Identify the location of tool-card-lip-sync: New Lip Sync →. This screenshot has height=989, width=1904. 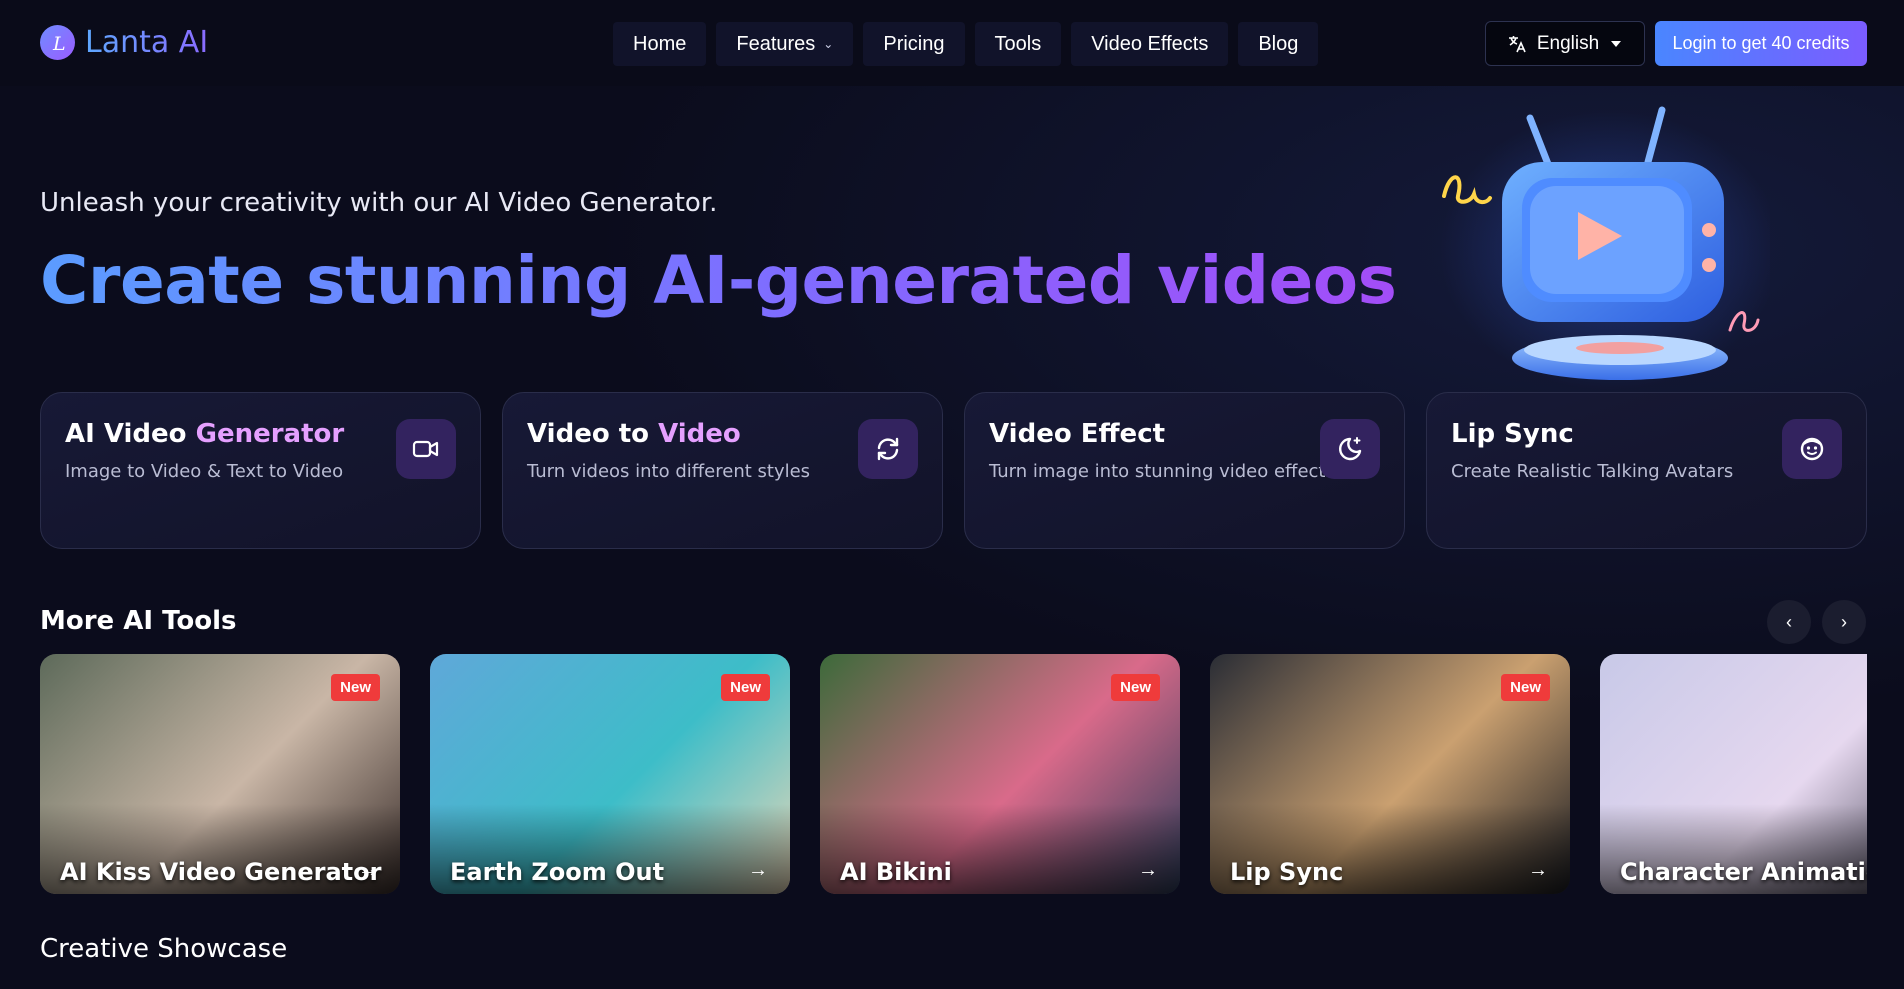
(1390, 774).